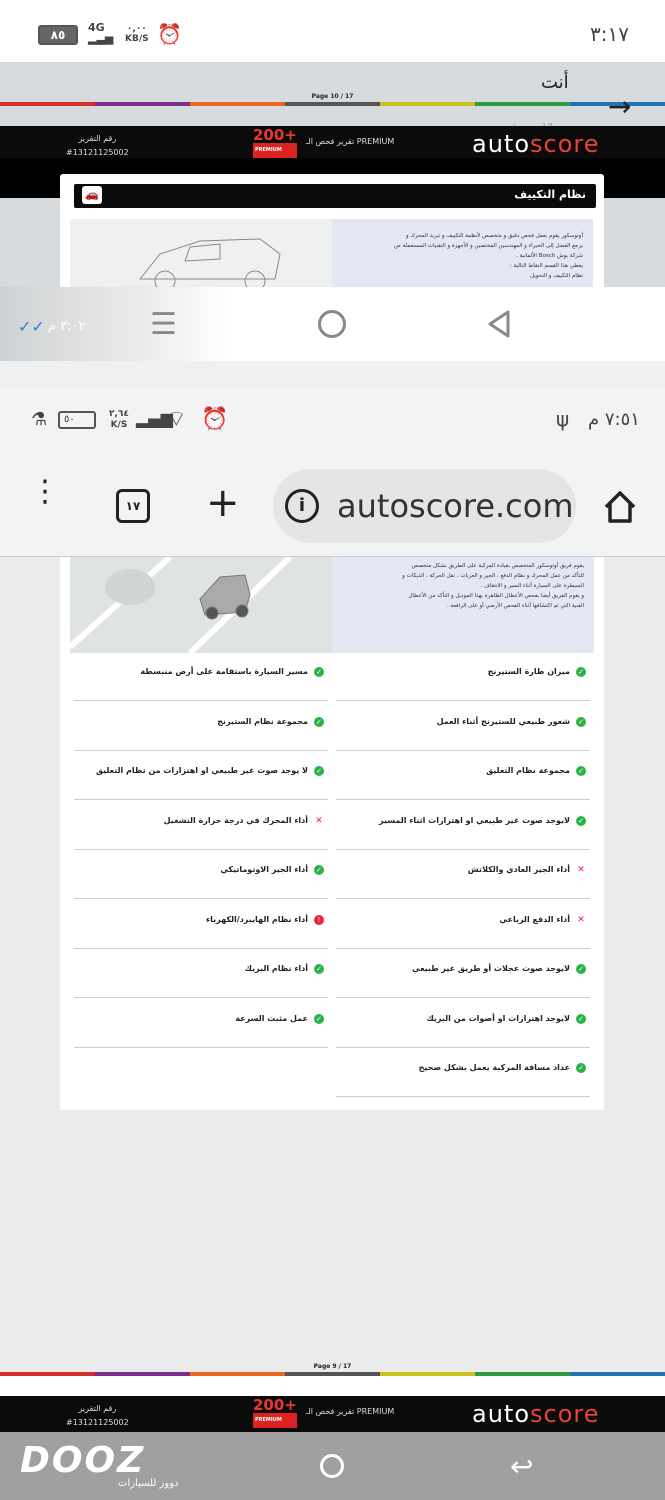 This screenshot has height=1500, width=665. I want to click on brand-logo: autoscore, so click(536, 1414).